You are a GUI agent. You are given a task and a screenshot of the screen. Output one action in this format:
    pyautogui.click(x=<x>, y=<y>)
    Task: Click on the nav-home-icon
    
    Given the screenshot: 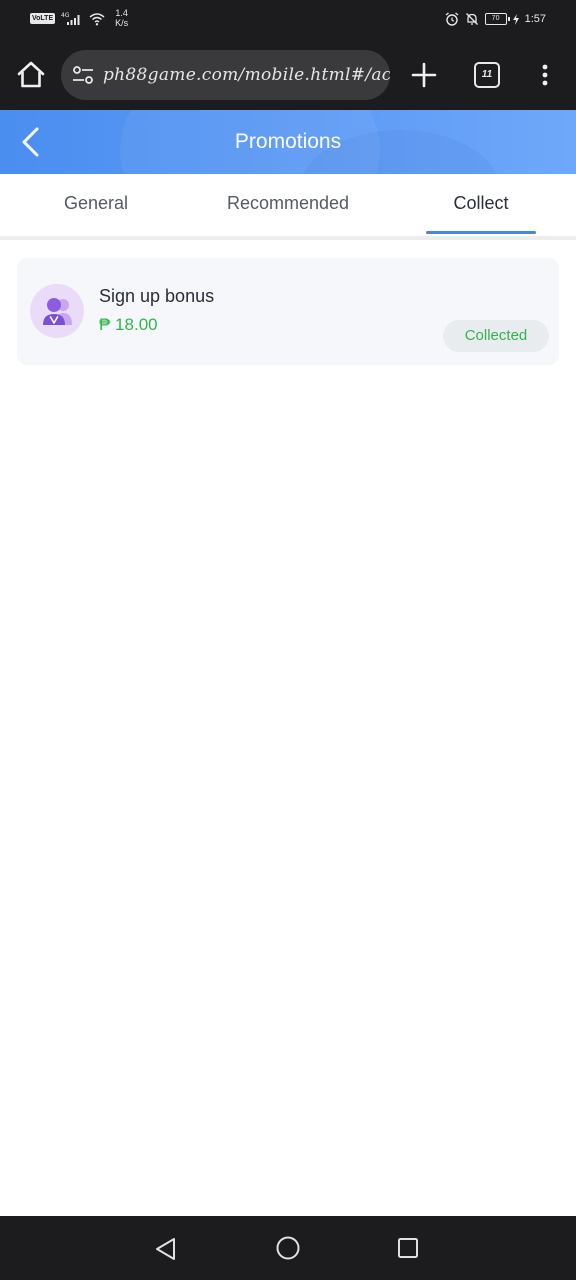 What is the action you would take?
    pyautogui.click(x=288, y=1248)
    